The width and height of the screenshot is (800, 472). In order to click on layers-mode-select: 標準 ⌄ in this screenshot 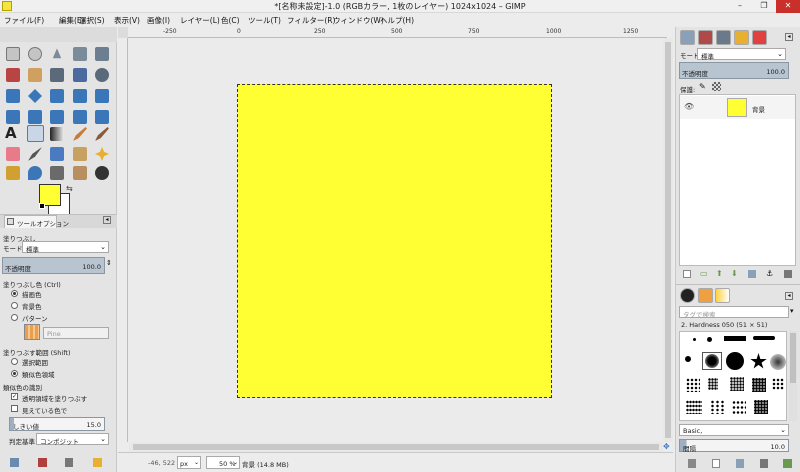, I will do `click(741, 54)`.